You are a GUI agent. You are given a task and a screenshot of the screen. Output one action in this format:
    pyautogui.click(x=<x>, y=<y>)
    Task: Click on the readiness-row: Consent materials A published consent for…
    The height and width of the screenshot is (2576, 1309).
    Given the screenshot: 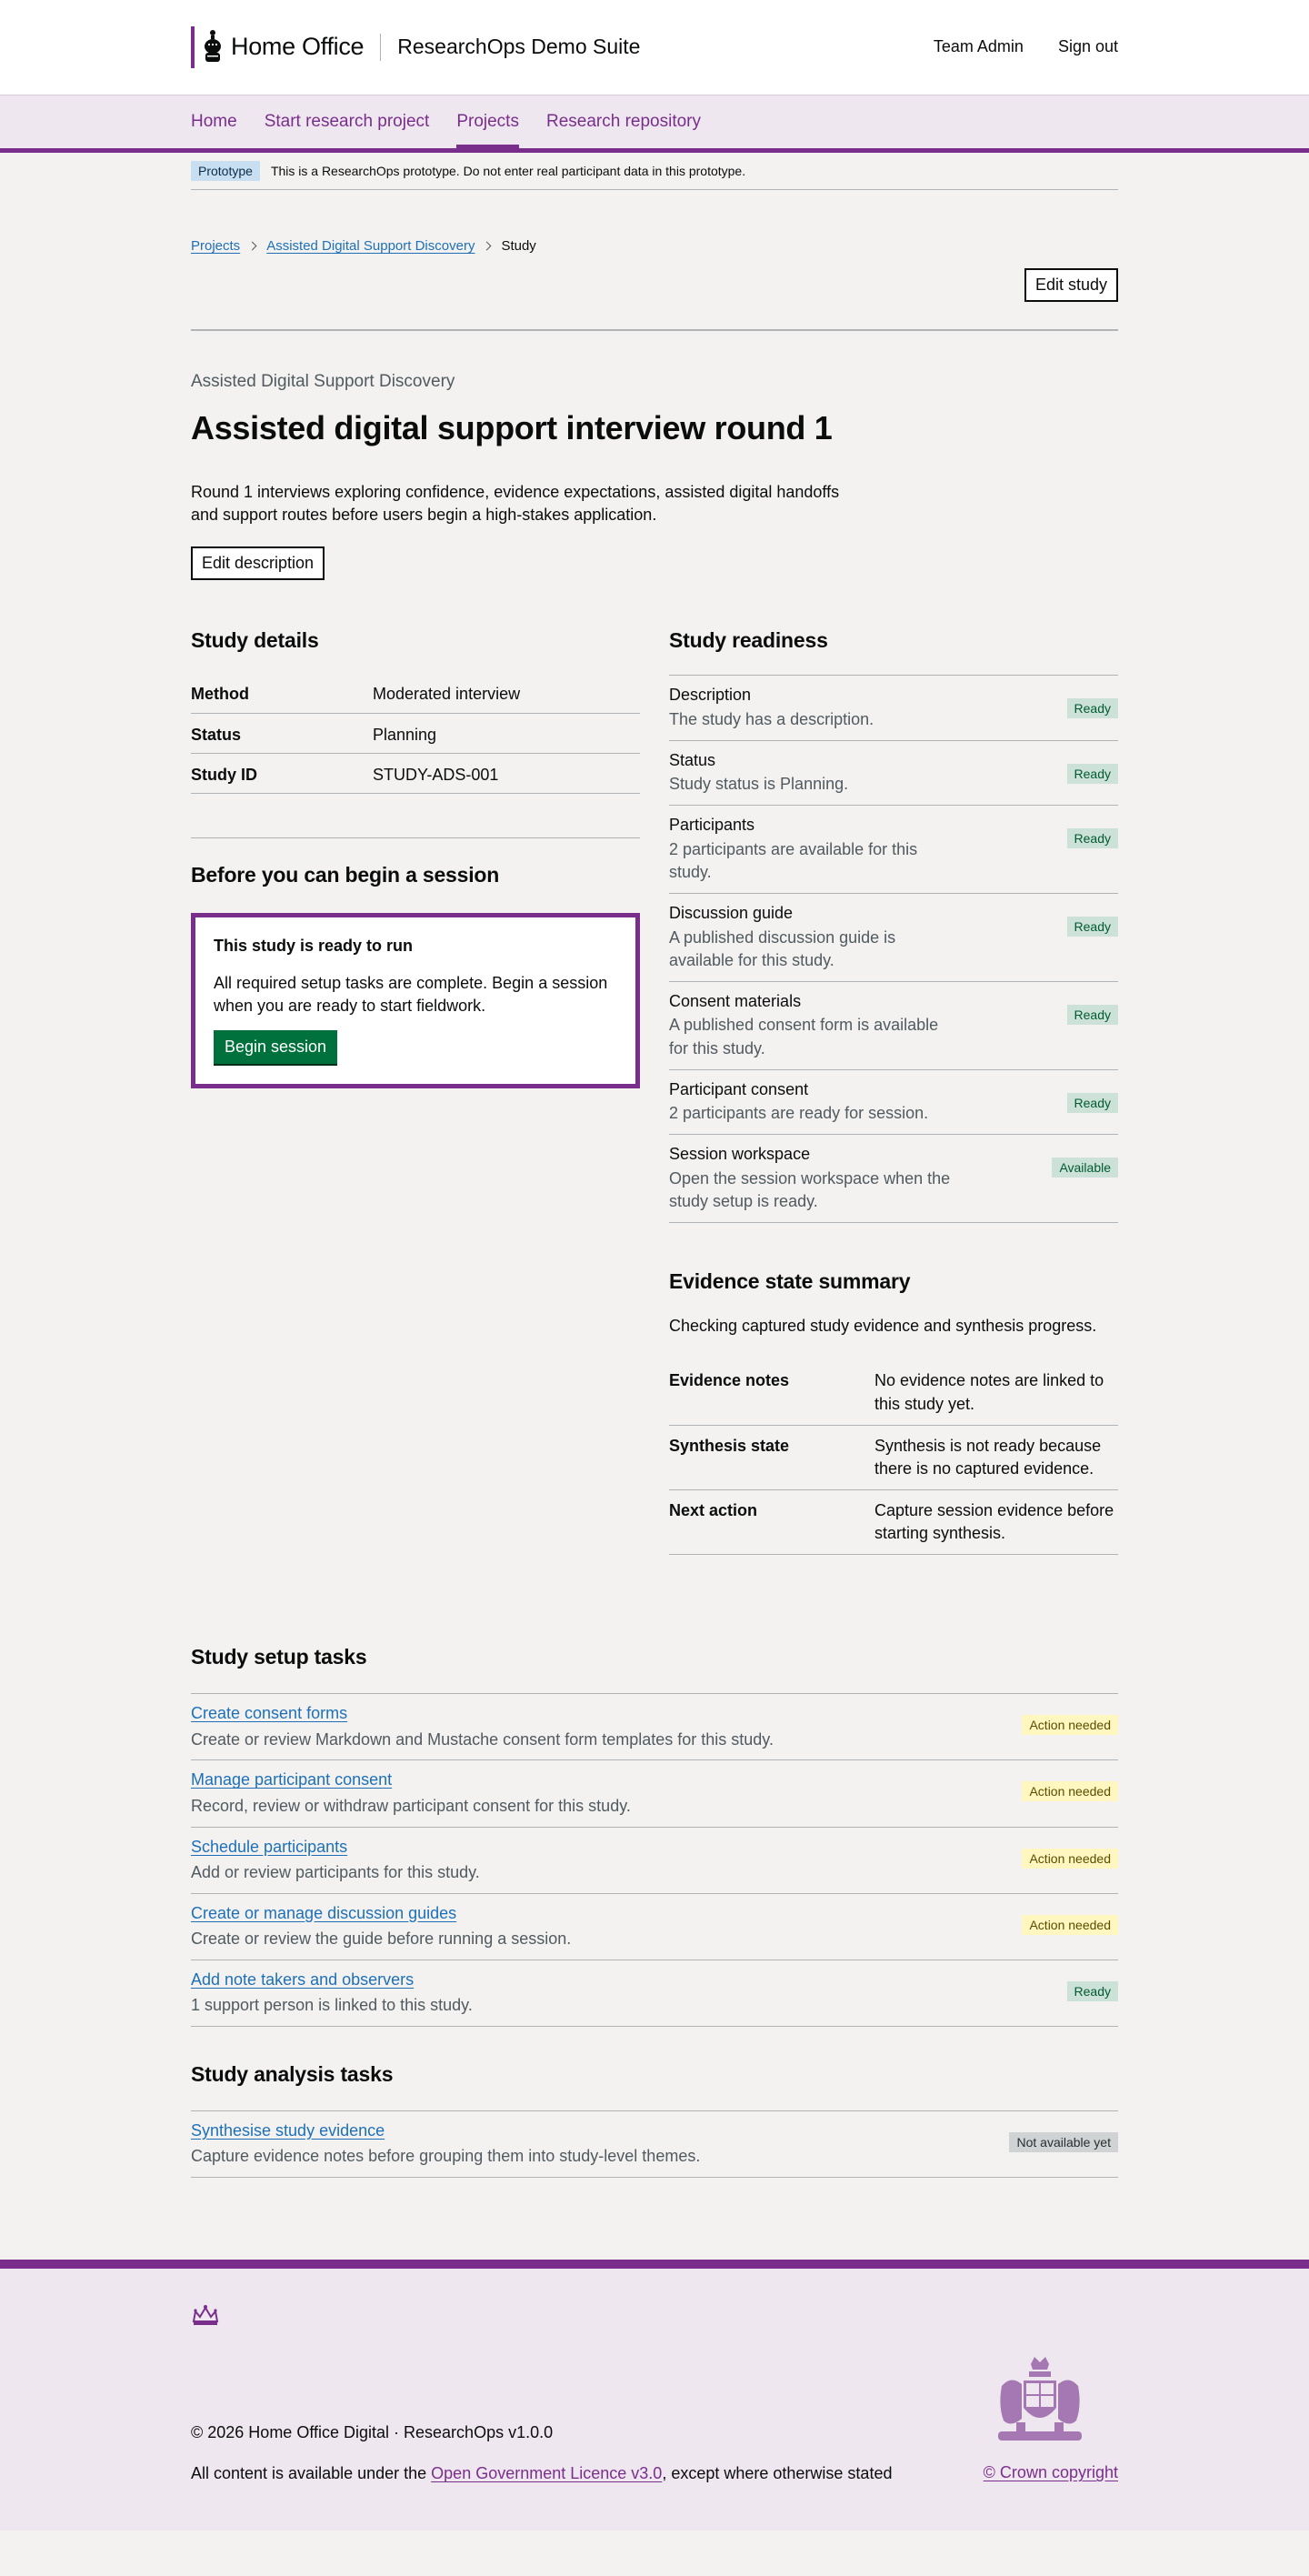 What is the action you would take?
    pyautogui.click(x=893, y=1026)
    